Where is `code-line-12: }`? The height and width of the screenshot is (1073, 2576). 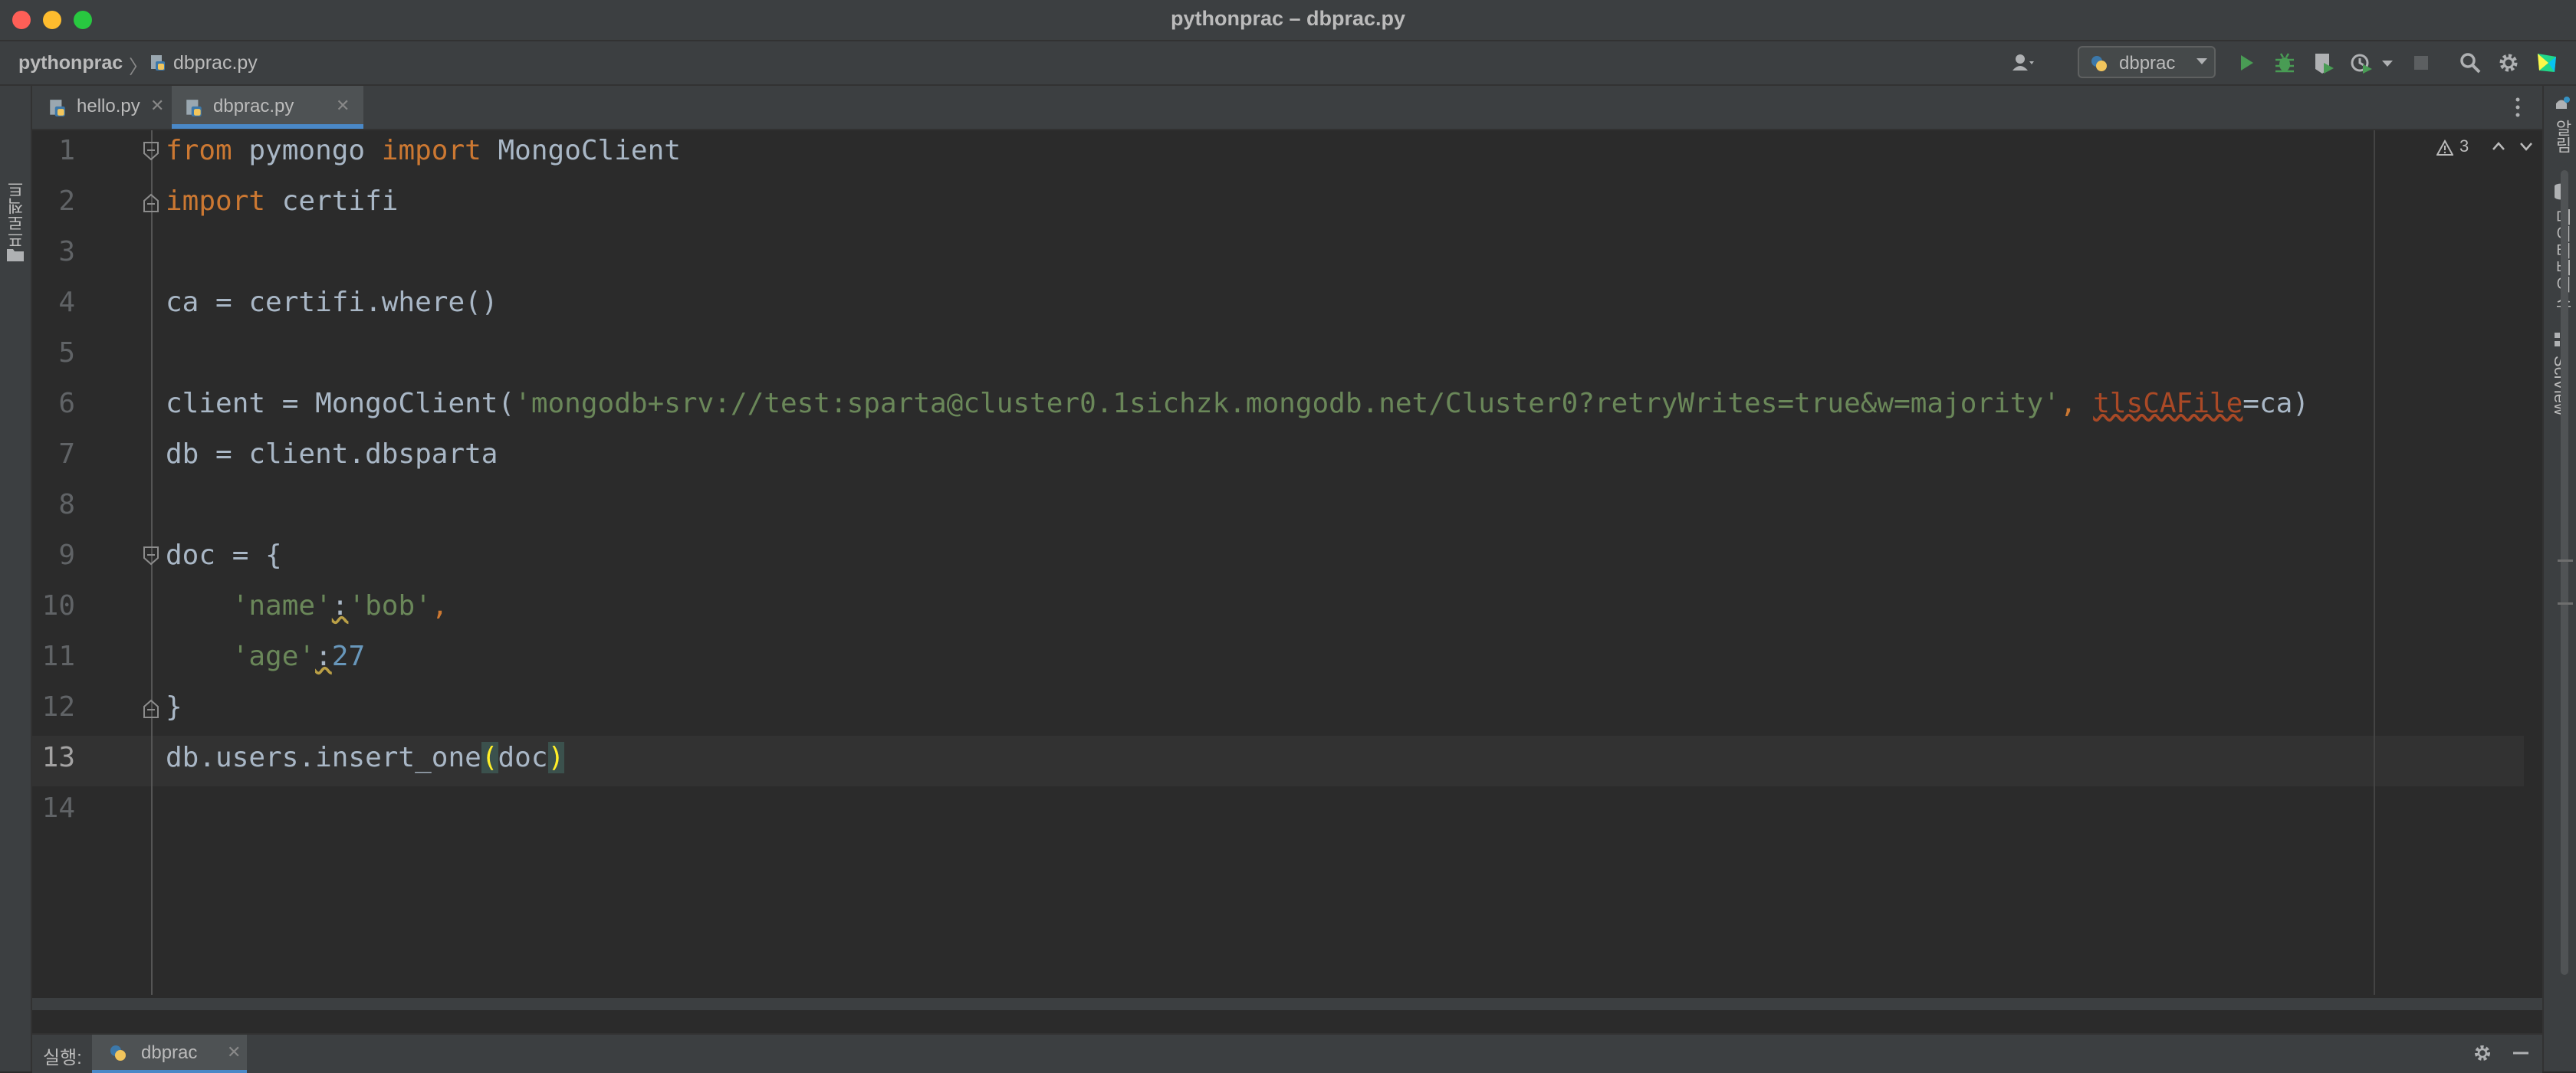 code-line-12: } is located at coordinates (174, 707).